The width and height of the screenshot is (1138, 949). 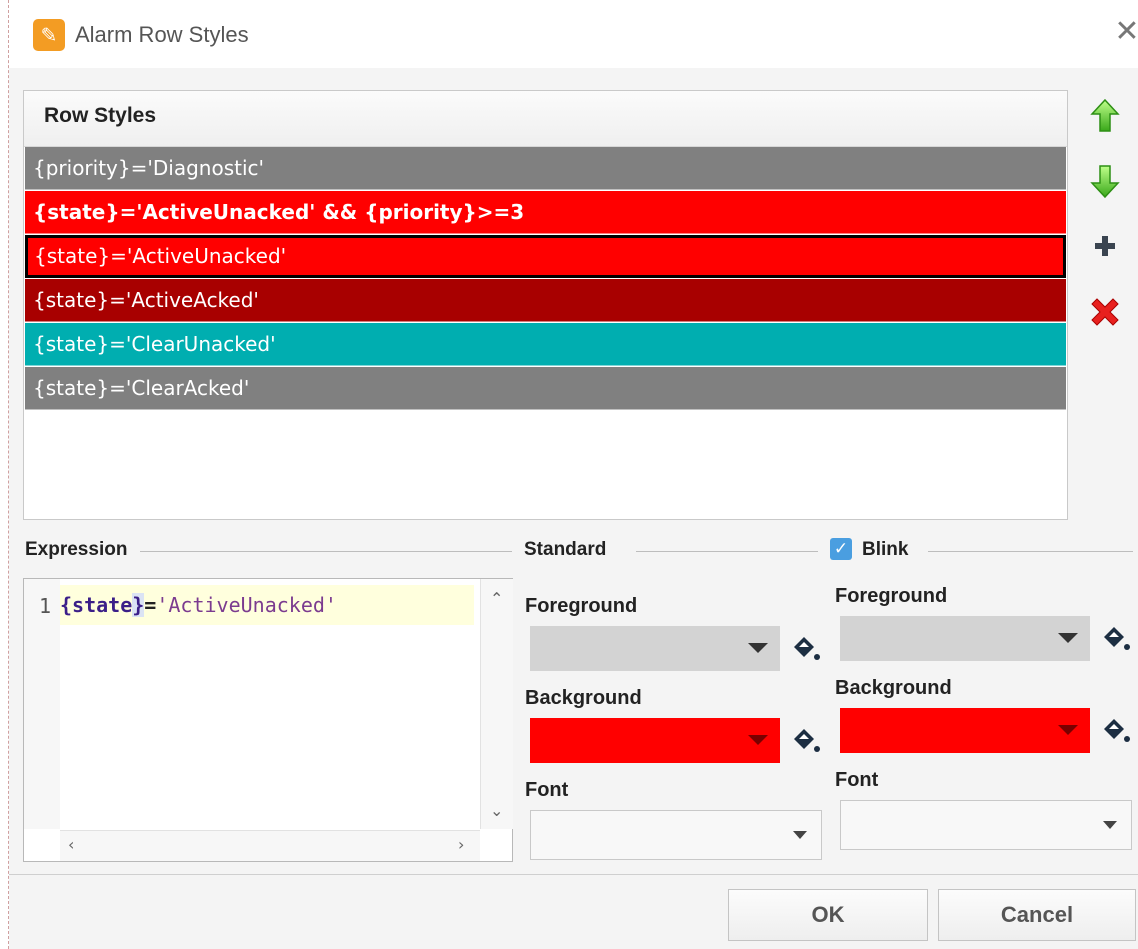 What do you see at coordinates (162, 34) in the screenshot?
I see `window-title: Alarm Row Styles` at bounding box center [162, 34].